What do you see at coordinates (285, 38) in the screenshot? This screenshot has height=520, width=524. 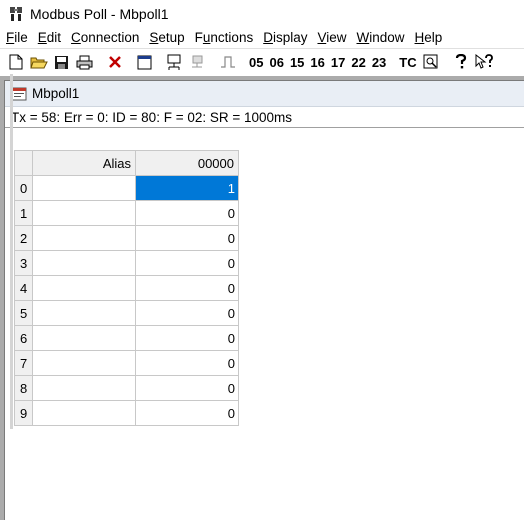 I see `menu-display: Display` at bounding box center [285, 38].